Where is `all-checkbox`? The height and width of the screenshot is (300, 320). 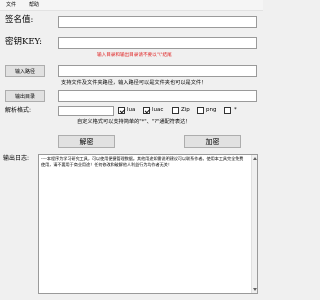
all-checkbox is located at coordinates (227, 110).